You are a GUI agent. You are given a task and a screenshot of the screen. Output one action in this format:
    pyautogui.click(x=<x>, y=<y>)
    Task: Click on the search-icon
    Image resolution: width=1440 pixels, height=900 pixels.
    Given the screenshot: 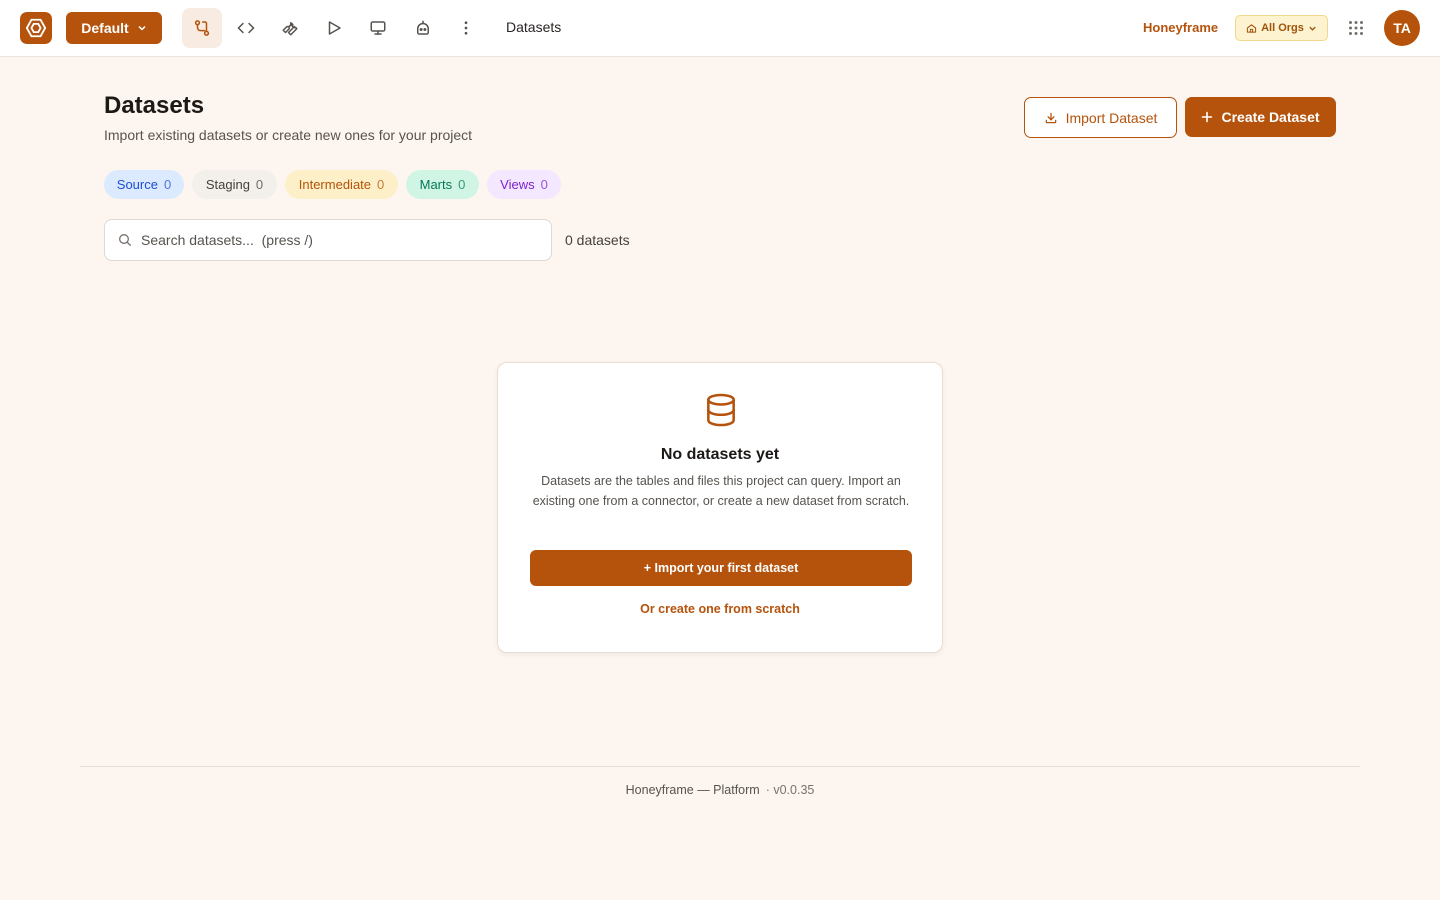 What is the action you would take?
    pyautogui.click(x=125, y=240)
    